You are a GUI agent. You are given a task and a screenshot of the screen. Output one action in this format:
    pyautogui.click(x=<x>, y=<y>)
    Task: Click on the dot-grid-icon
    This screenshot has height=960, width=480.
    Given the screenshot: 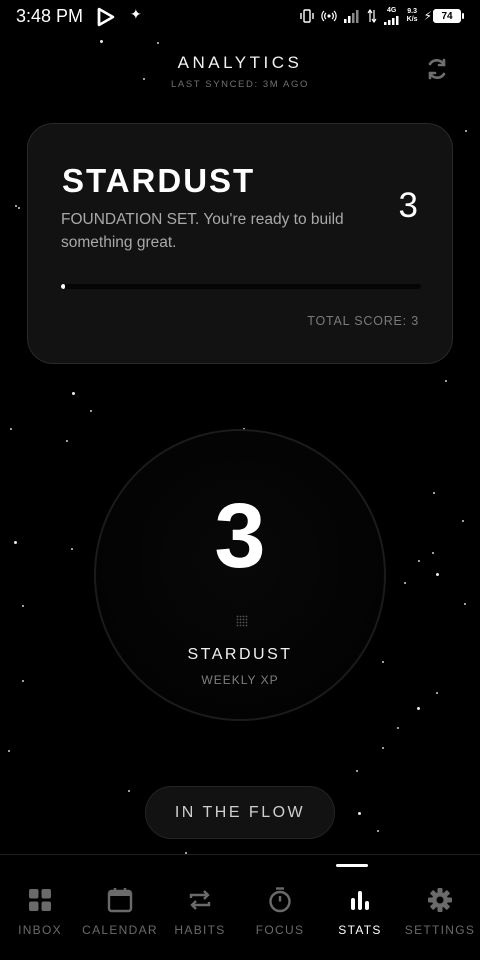 What is the action you would take?
    pyautogui.click(x=242, y=621)
    